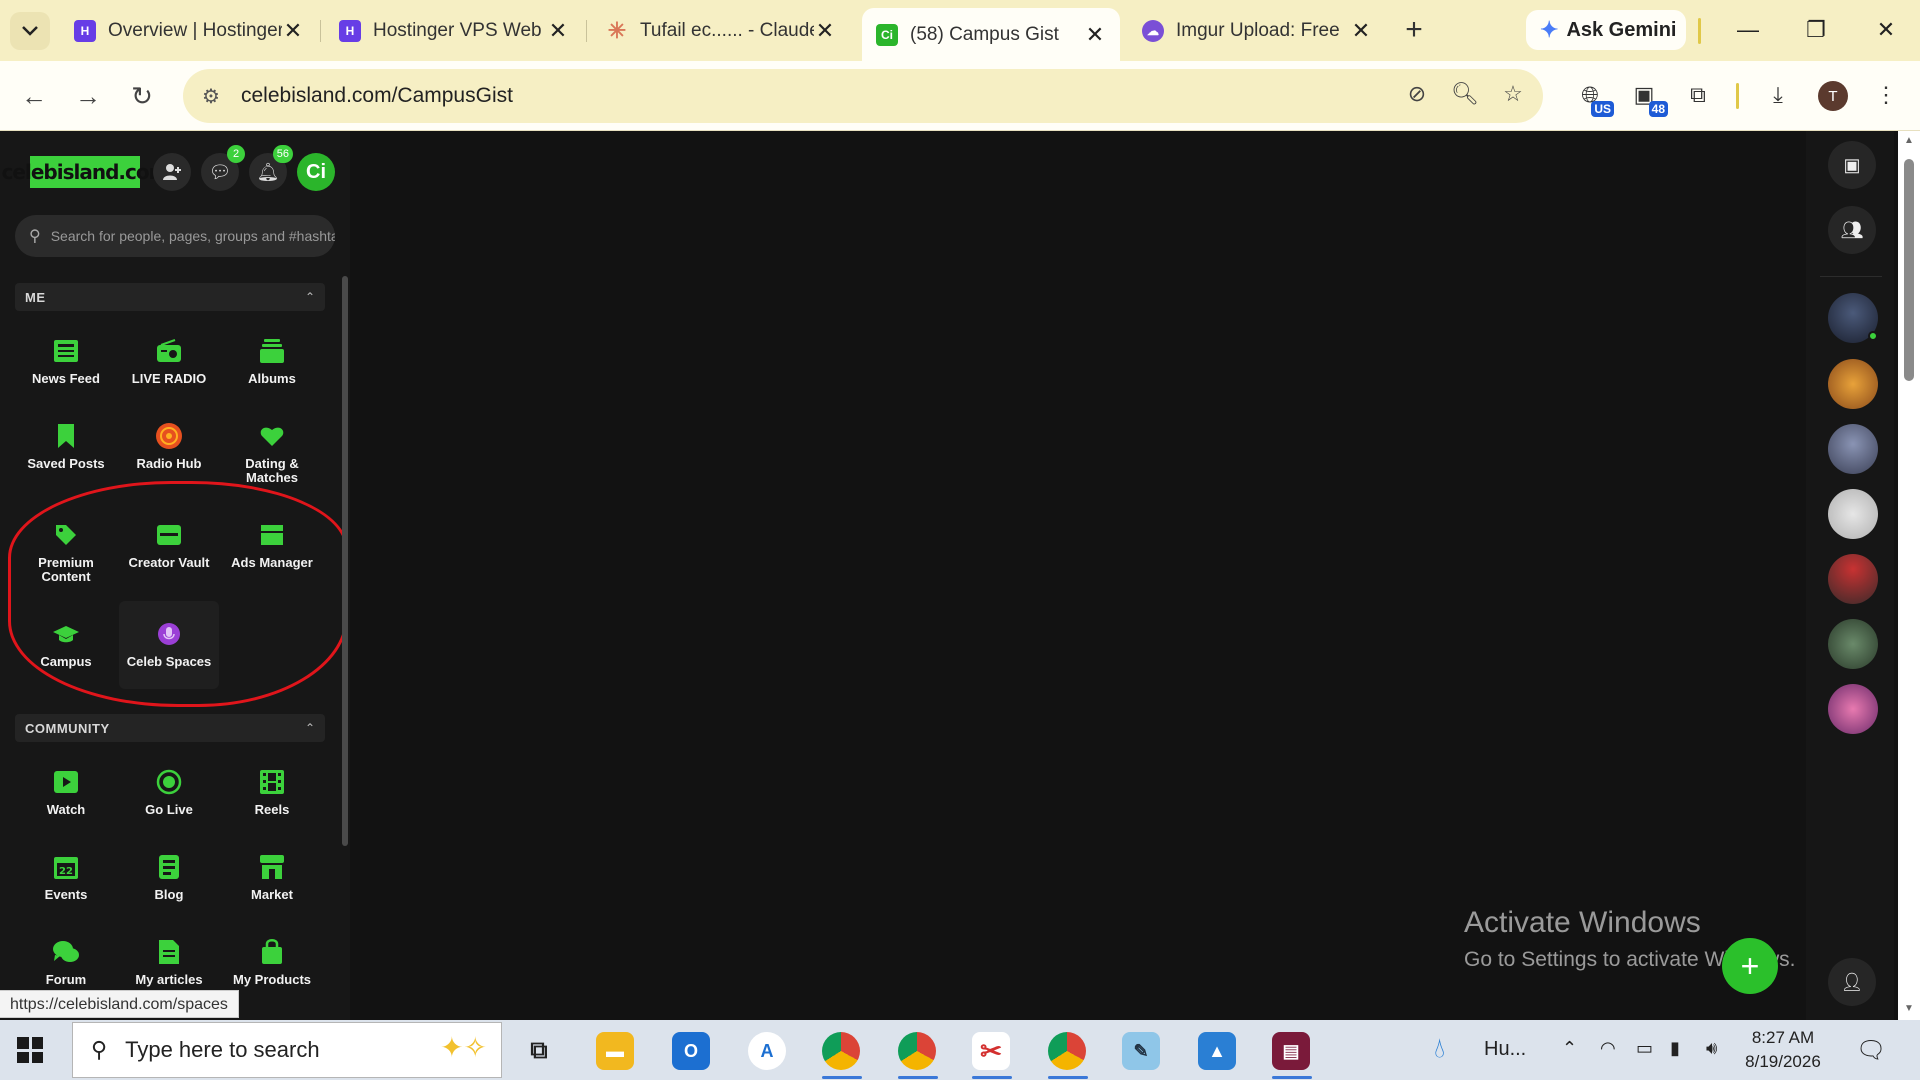 This screenshot has width=1920, height=1080. Describe the element at coordinates (66, 880) in the screenshot. I see `nav-events: 22 Events` at that location.